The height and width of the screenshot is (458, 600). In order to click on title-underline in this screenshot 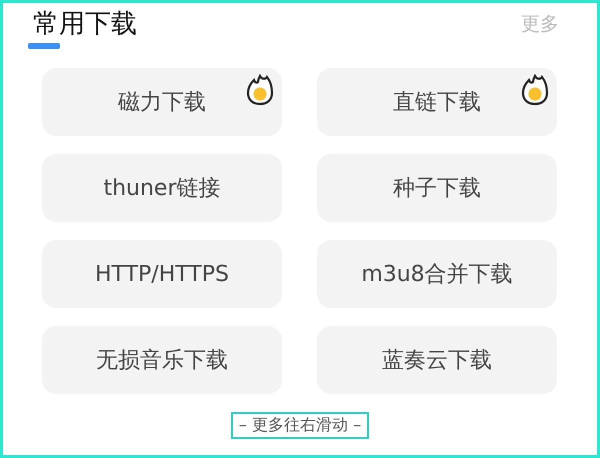, I will do `click(44, 46)`.